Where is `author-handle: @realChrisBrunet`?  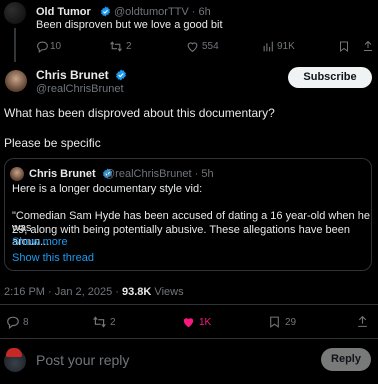
author-handle: @realChrisBrunet is located at coordinates (80, 89).